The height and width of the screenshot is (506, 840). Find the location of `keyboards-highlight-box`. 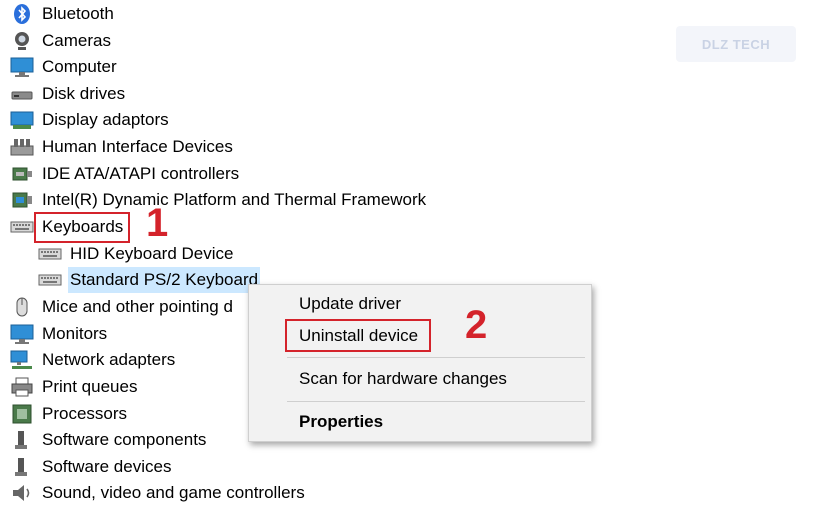

keyboards-highlight-box is located at coordinates (82, 227).